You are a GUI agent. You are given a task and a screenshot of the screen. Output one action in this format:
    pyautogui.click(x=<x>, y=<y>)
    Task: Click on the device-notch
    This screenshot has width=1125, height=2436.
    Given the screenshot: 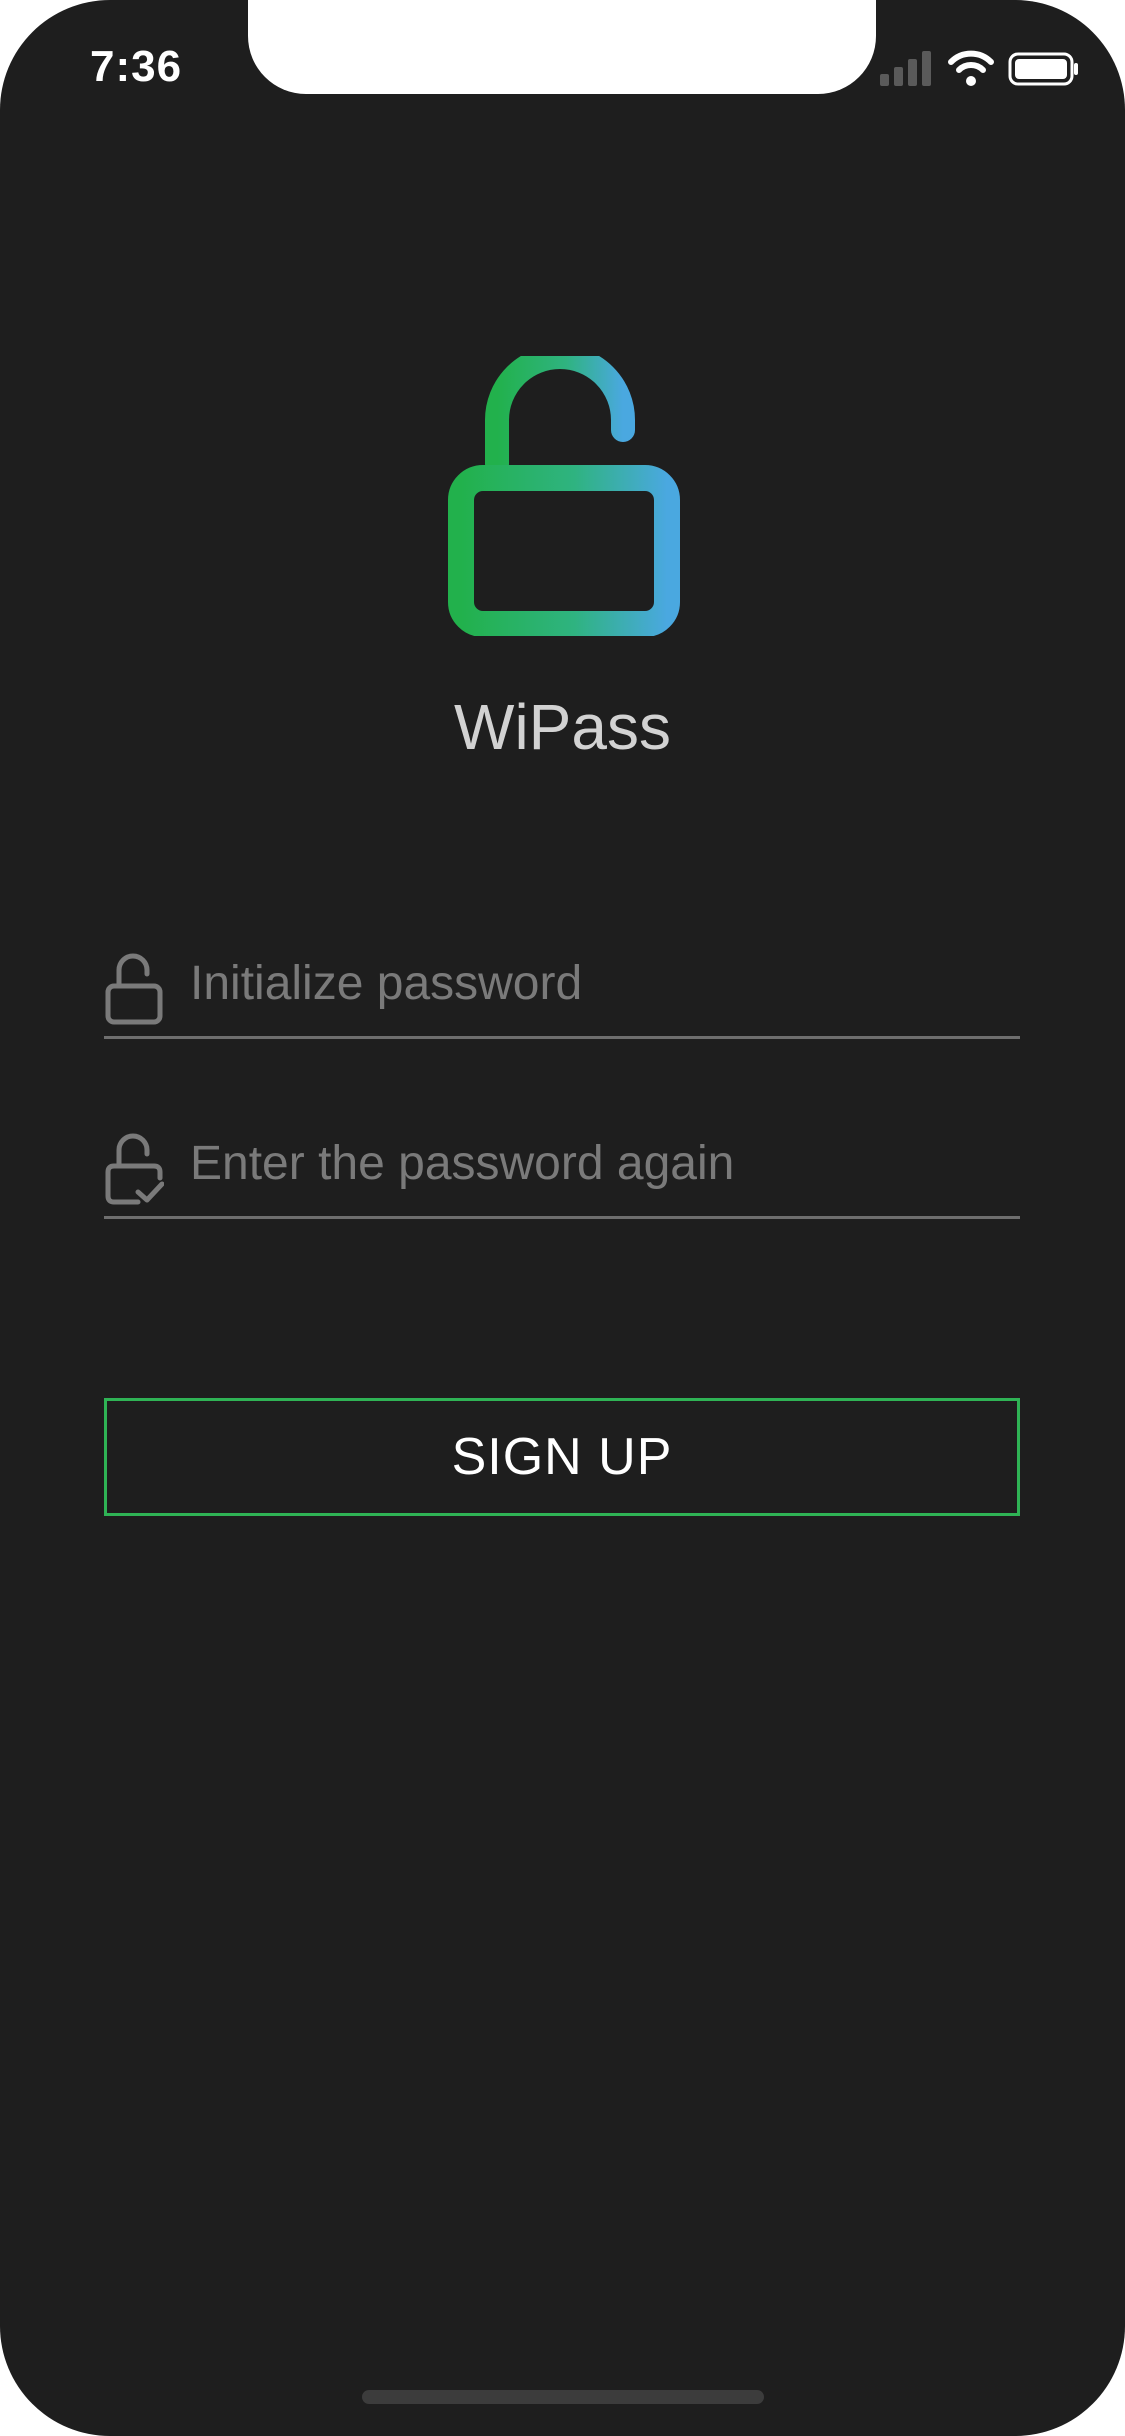 What is the action you would take?
    pyautogui.click(x=562, y=47)
    